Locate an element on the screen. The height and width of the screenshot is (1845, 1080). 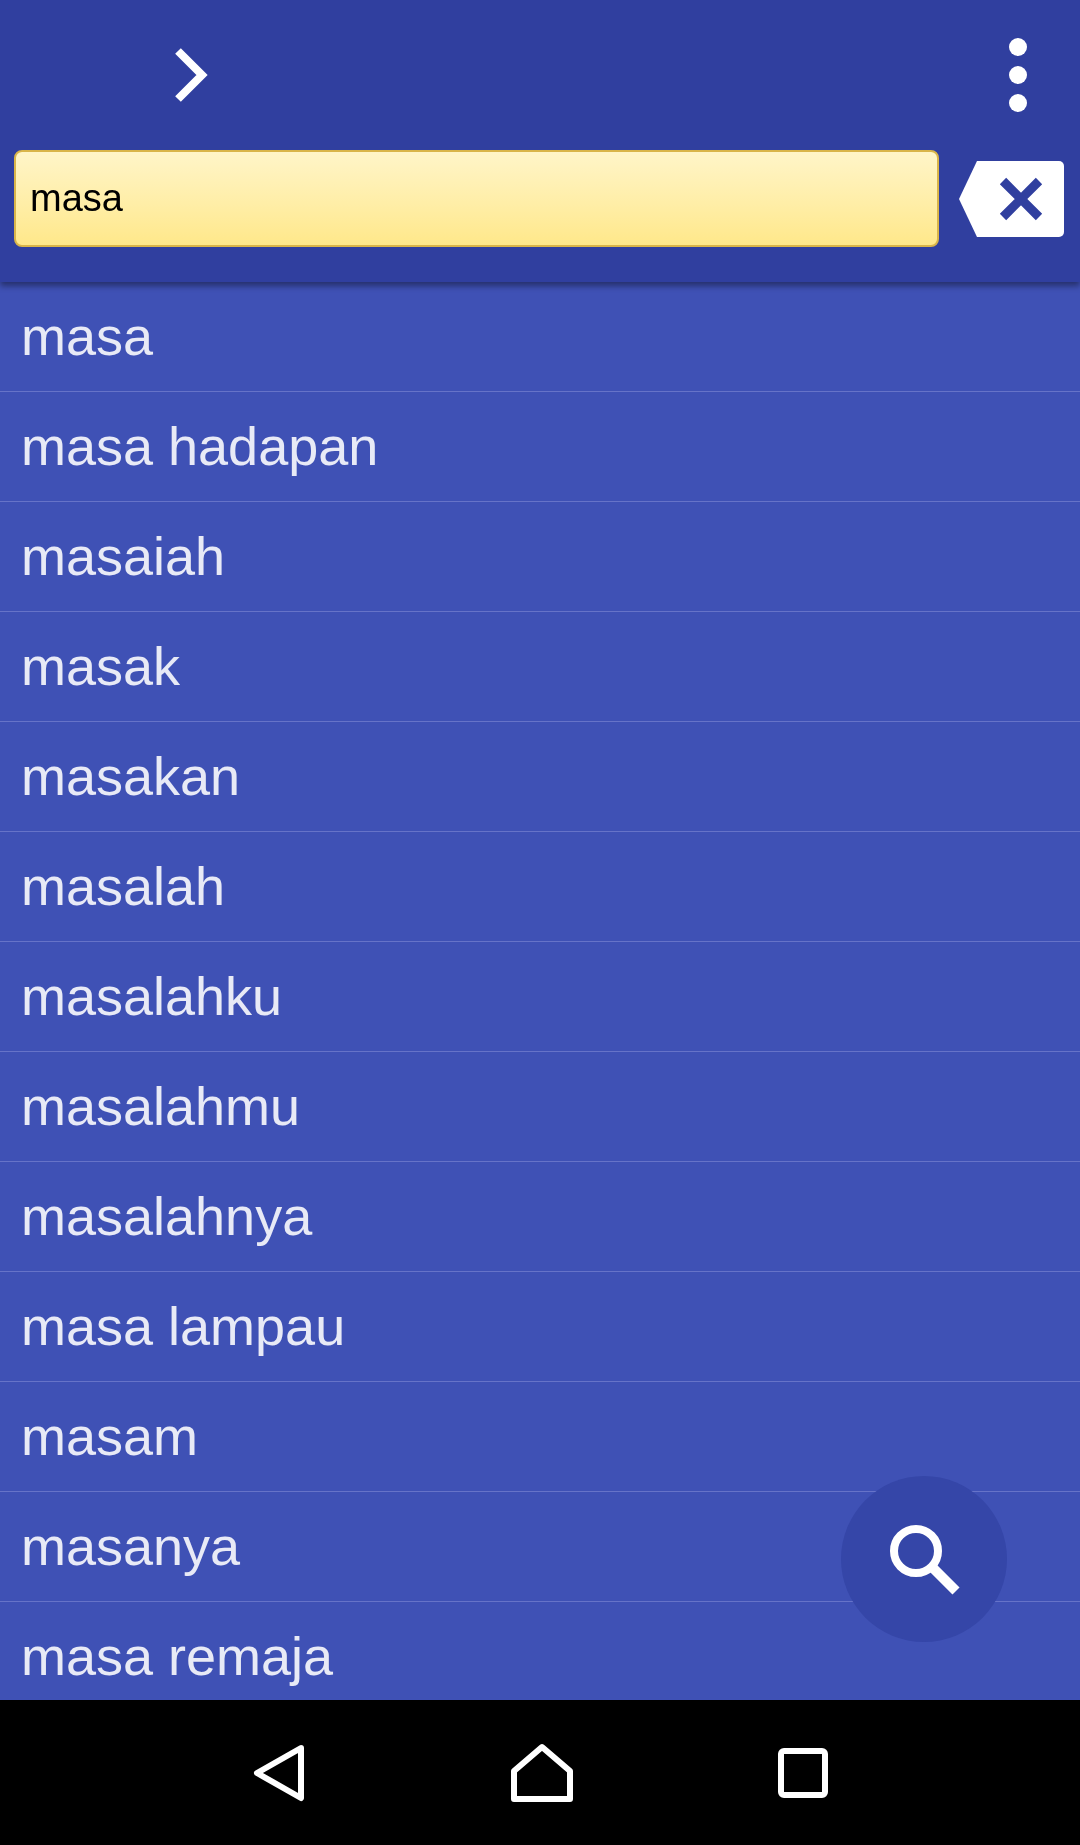
home-icon is located at coordinates (542, 1772).